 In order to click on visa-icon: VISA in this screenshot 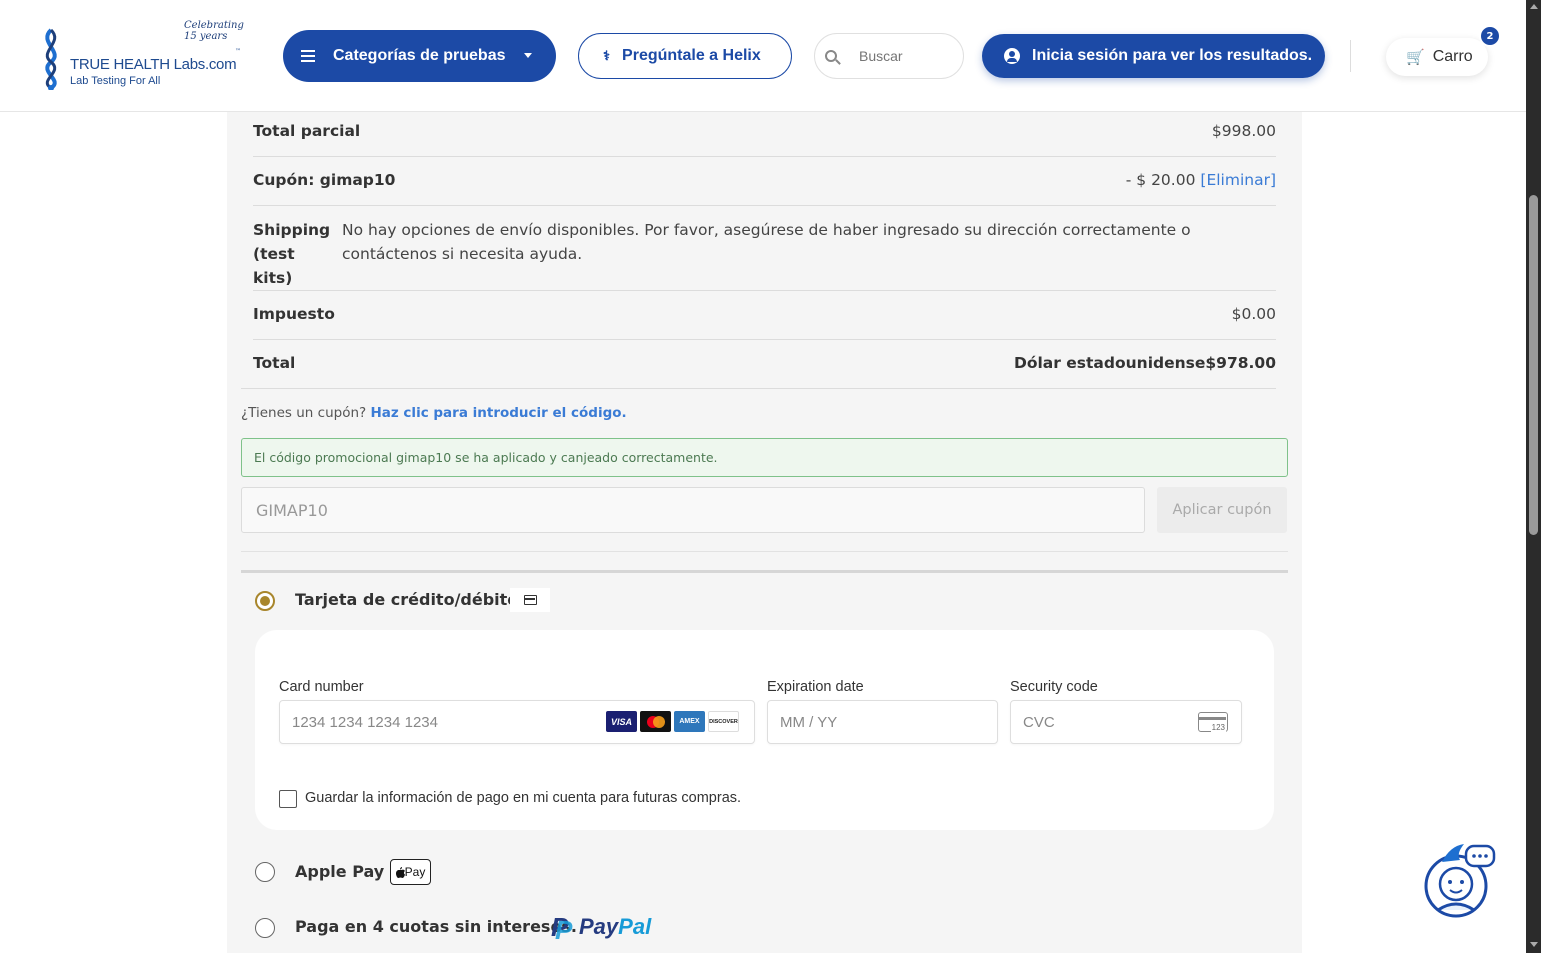, I will do `click(621, 721)`.